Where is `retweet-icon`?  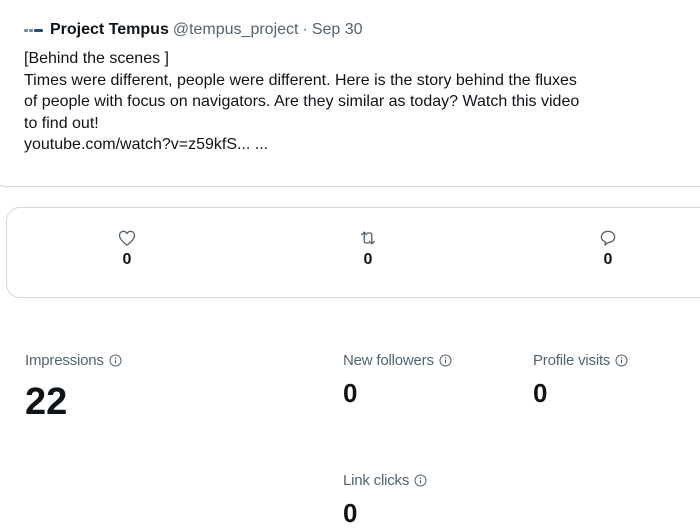 retweet-icon is located at coordinates (368, 238).